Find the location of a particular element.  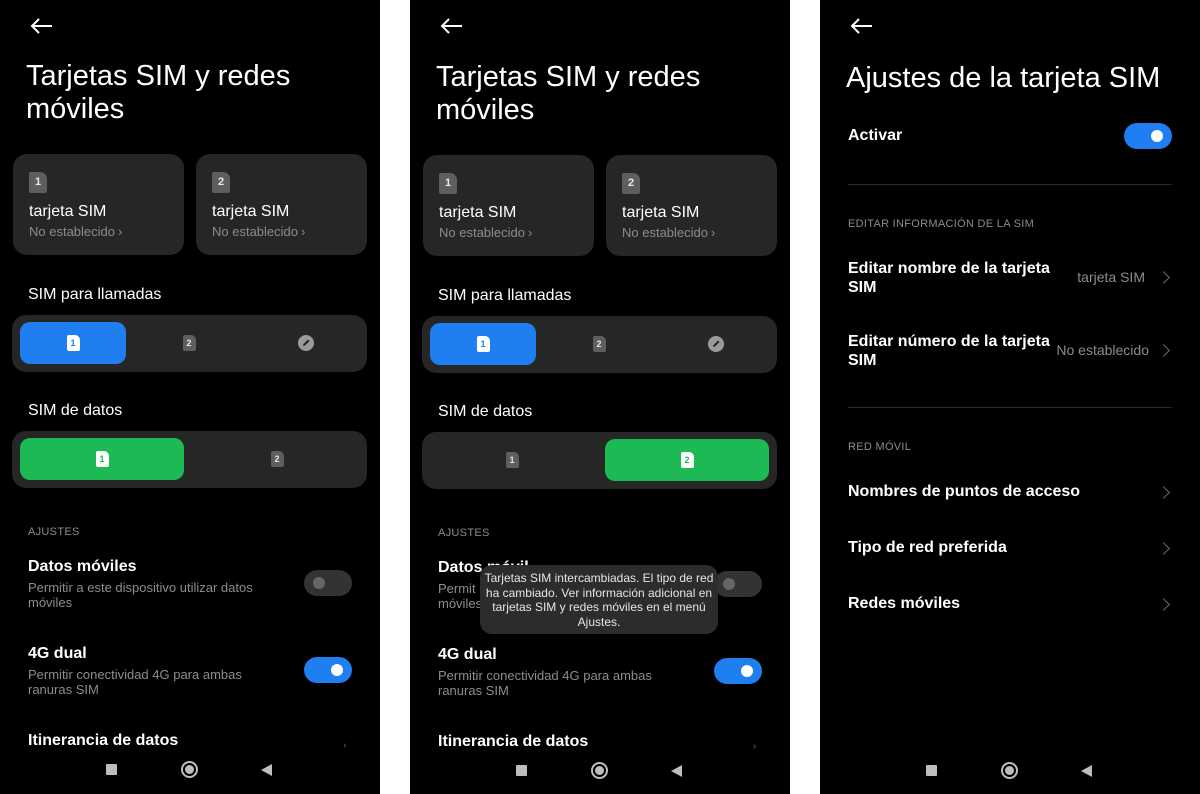

mobile-networks-label: Redes móviles is located at coordinates (904, 603).